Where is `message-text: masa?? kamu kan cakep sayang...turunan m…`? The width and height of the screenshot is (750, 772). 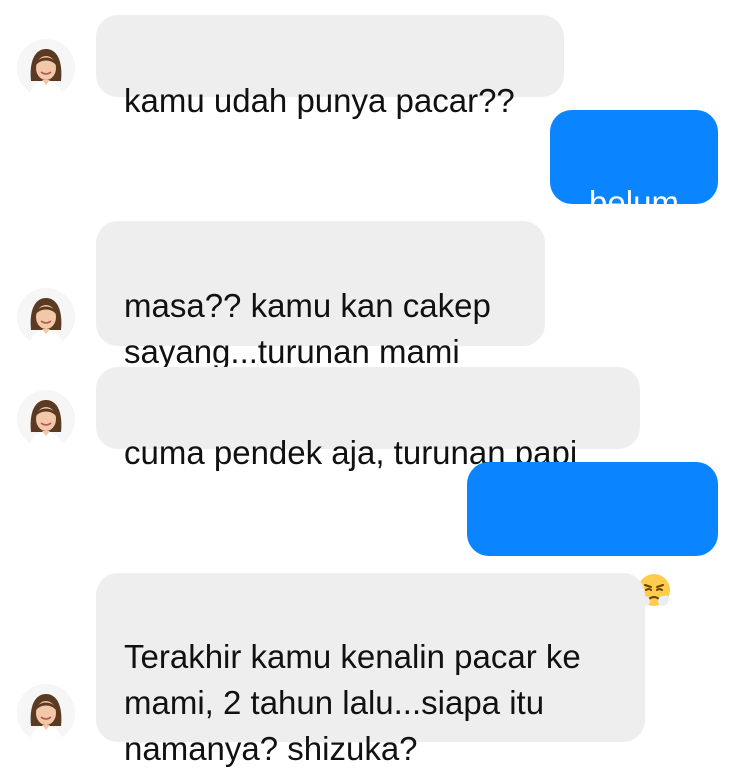
message-text: masa?? kamu kan cakep sayang...turunan m… is located at coordinates (307, 328).